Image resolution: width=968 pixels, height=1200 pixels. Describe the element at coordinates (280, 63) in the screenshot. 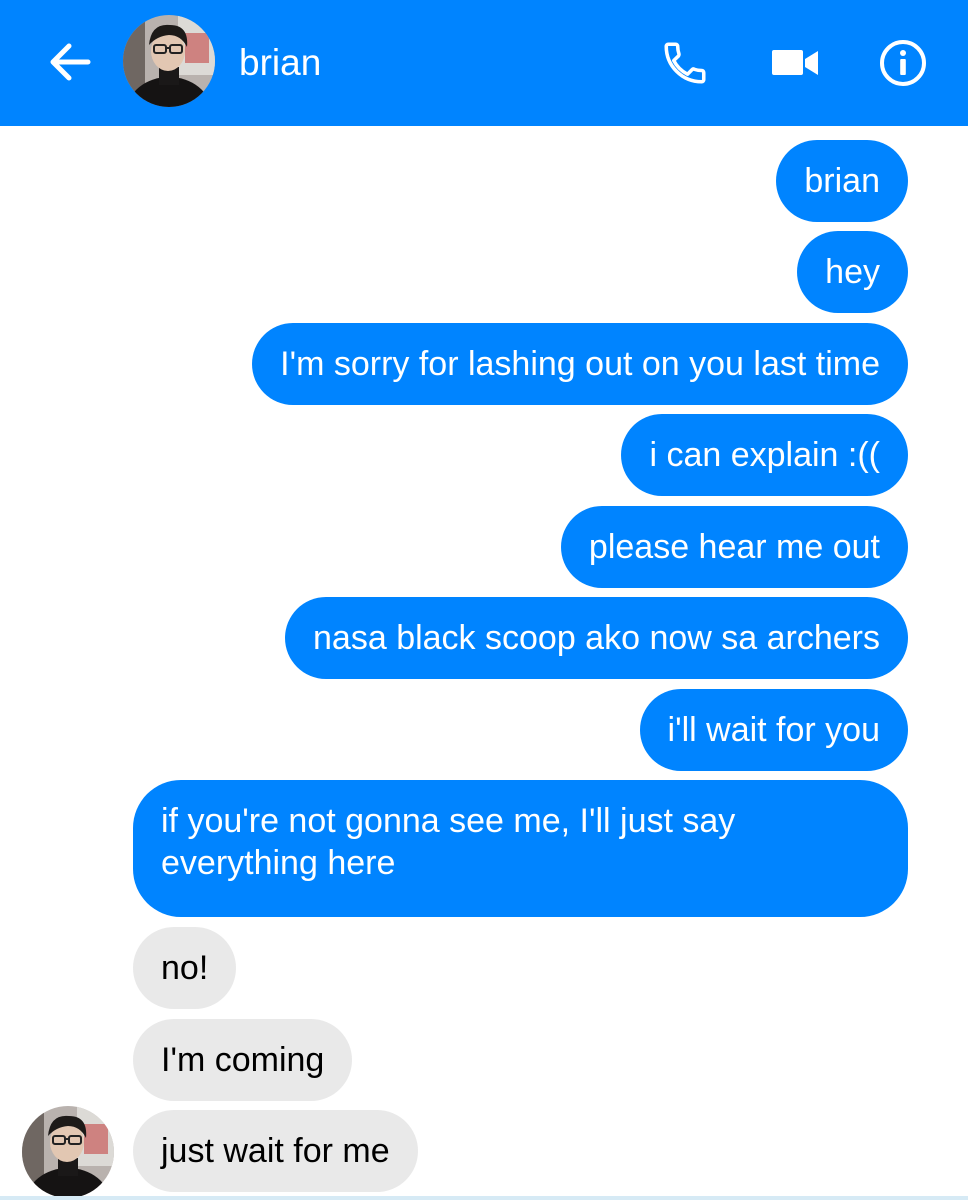

I see `contact-name: brian` at that location.